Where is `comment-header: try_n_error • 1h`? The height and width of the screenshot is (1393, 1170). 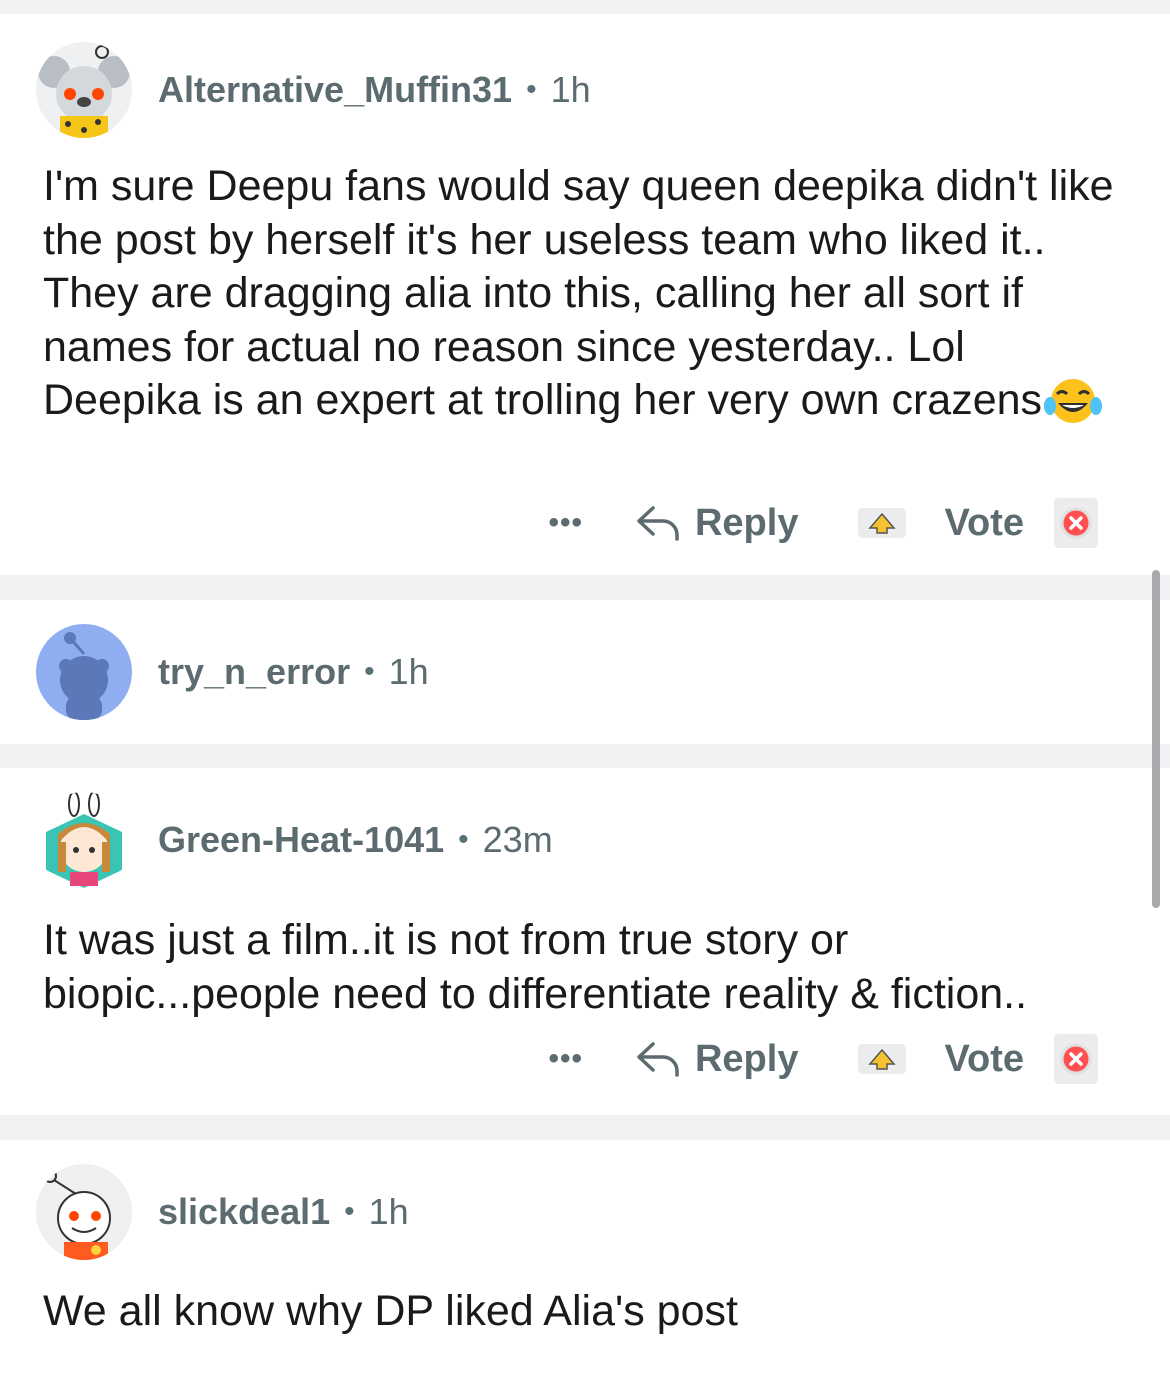 comment-header: try_n_error • 1h is located at coordinates (232, 672).